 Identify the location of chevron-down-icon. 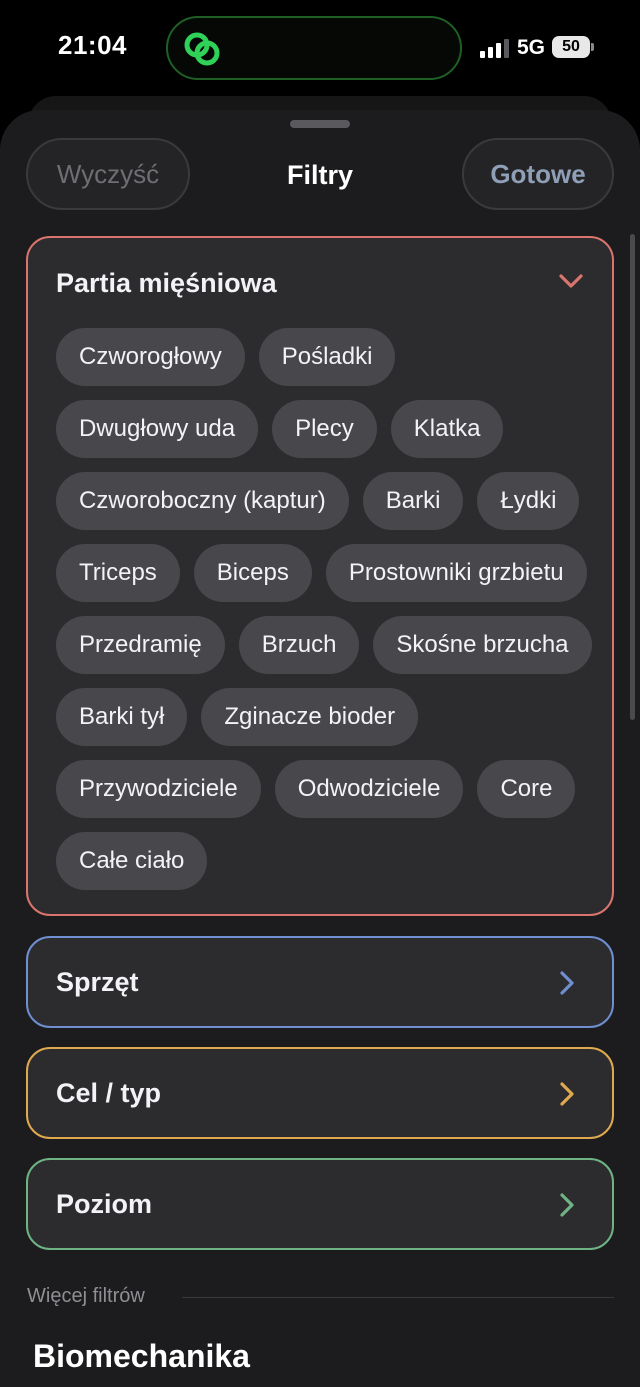
(571, 281).